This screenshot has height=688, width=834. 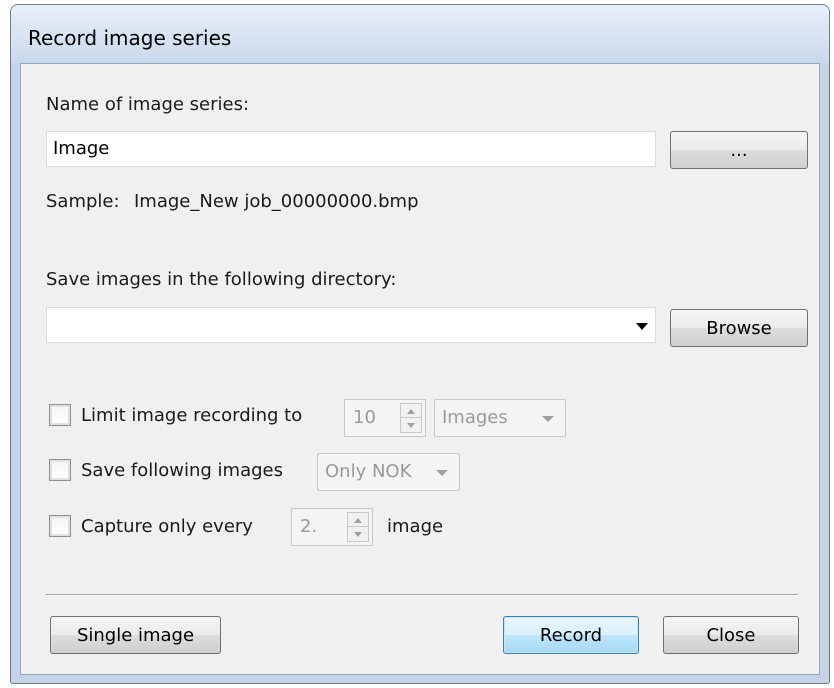 I want to click on close-label: Close, so click(x=731, y=635).